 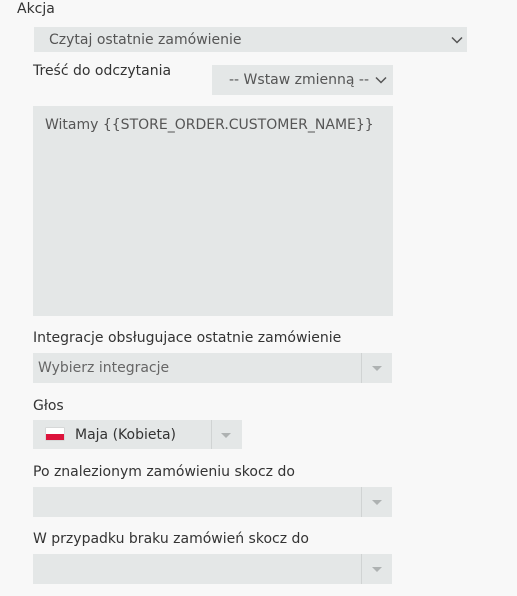 What do you see at coordinates (212, 502) in the screenshot?
I see `found-goto-select` at bounding box center [212, 502].